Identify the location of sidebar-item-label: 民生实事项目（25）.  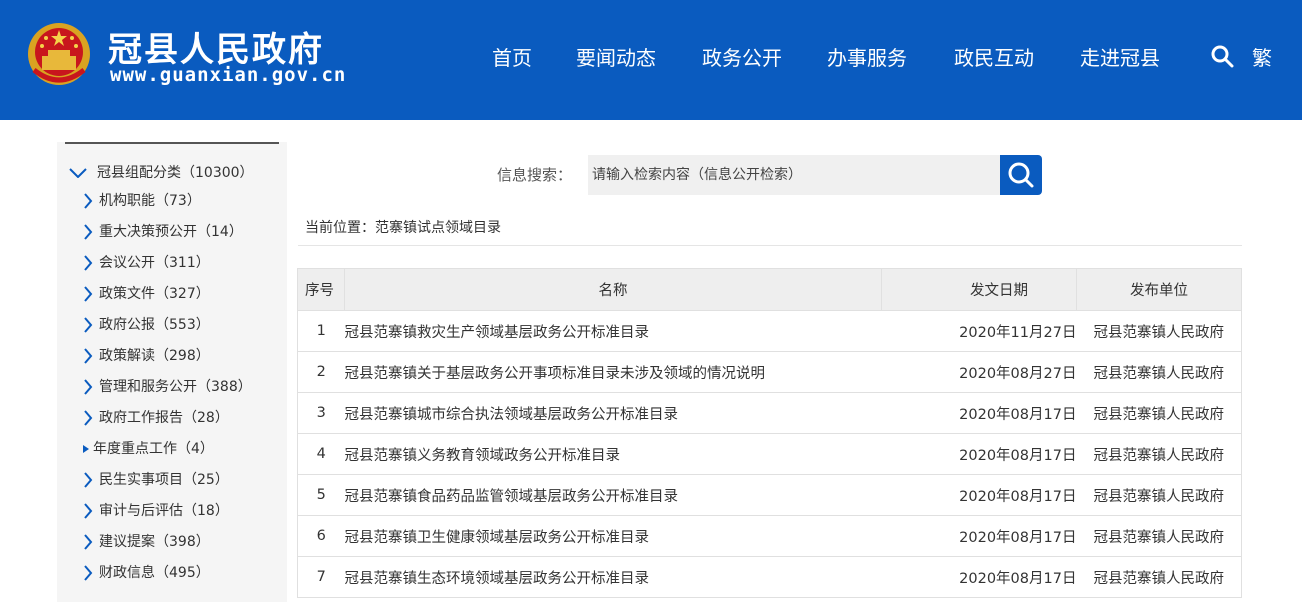
(164, 480).